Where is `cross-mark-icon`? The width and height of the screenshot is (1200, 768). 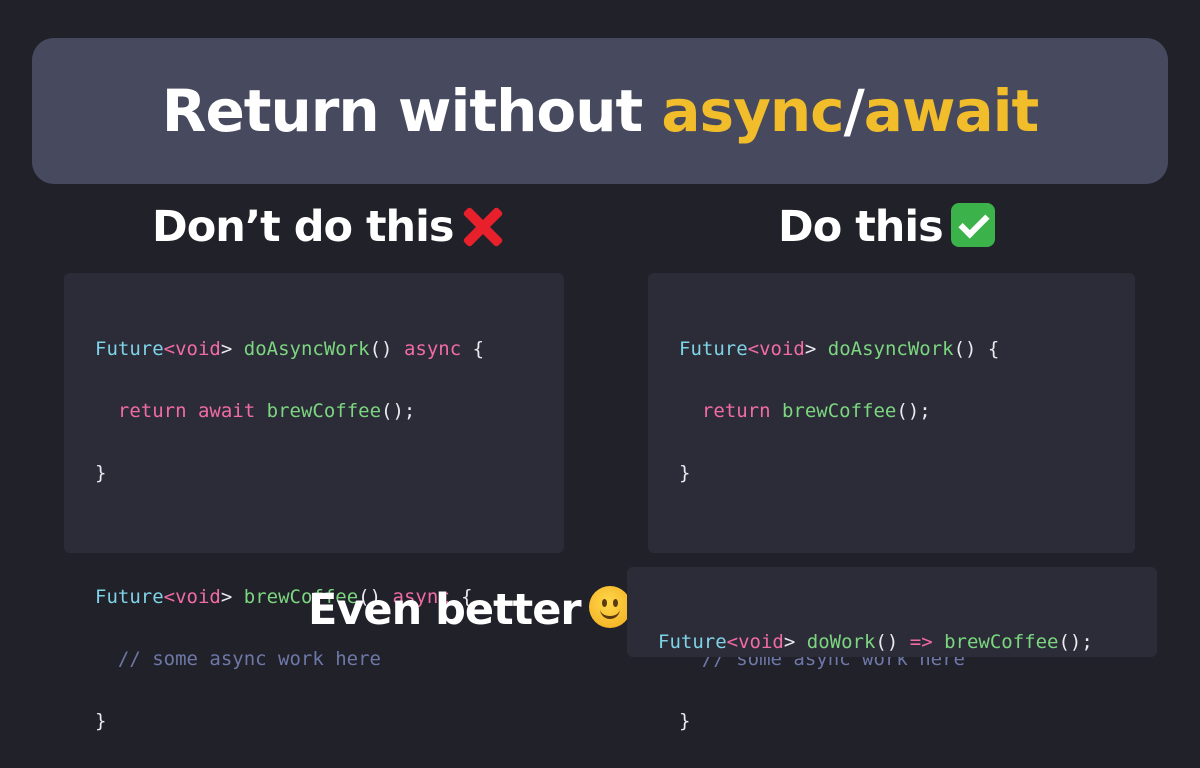
cross-mark-icon is located at coordinates (482, 225).